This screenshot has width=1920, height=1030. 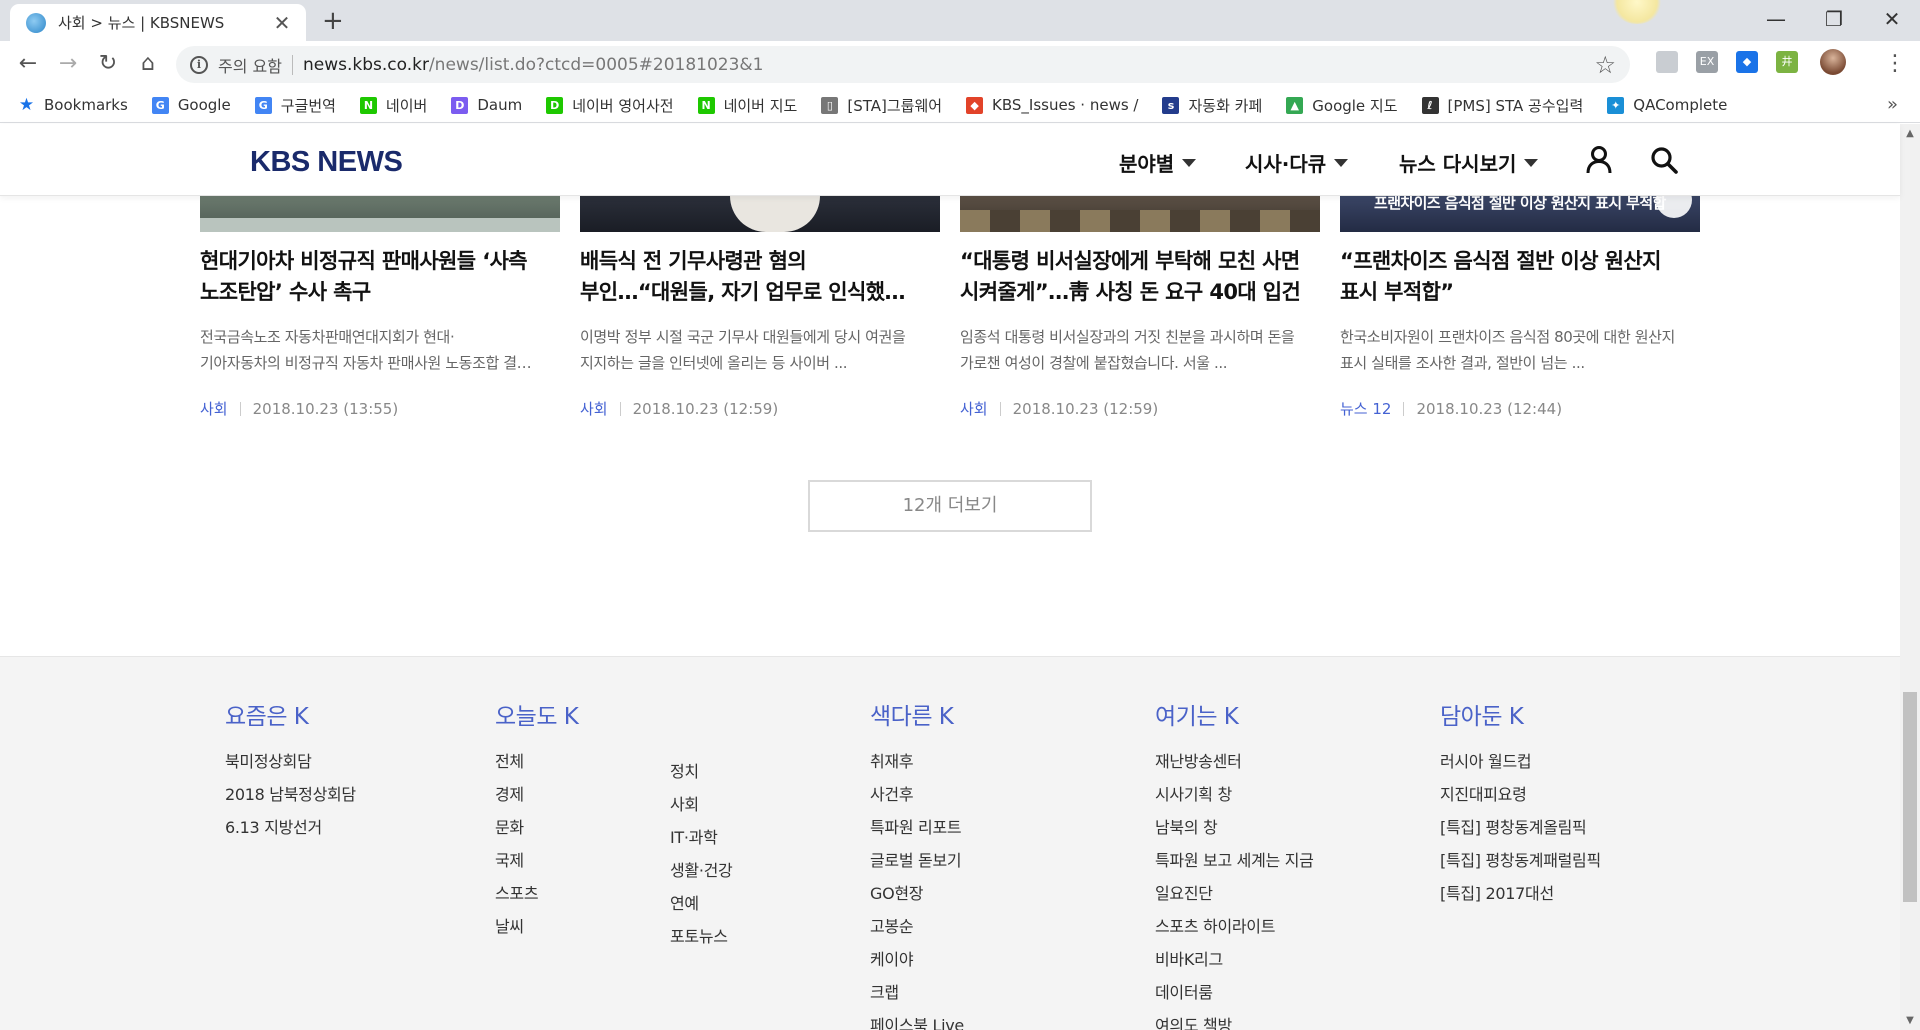 What do you see at coordinates (1158, 162) in the screenshot?
I see `nav-category-menu: 분야별` at bounding box center [1158, 162].